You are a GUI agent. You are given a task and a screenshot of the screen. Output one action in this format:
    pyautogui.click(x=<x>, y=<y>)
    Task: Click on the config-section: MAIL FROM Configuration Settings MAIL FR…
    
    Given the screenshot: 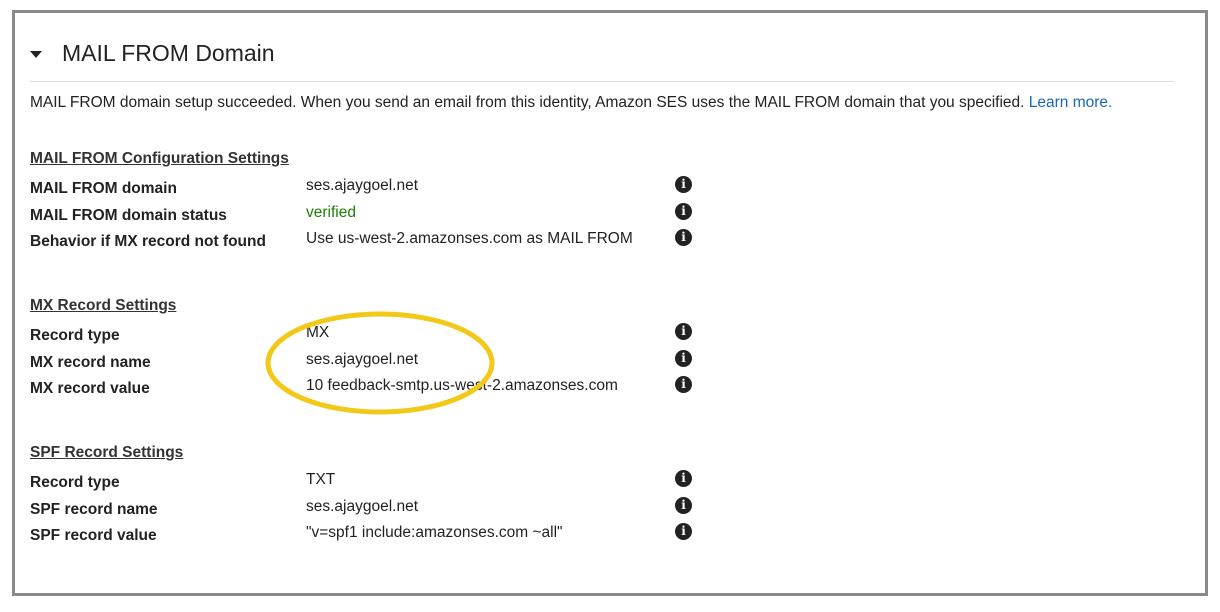 What is the action you would take?
    pyautogui.click(x=361, y=201)
    